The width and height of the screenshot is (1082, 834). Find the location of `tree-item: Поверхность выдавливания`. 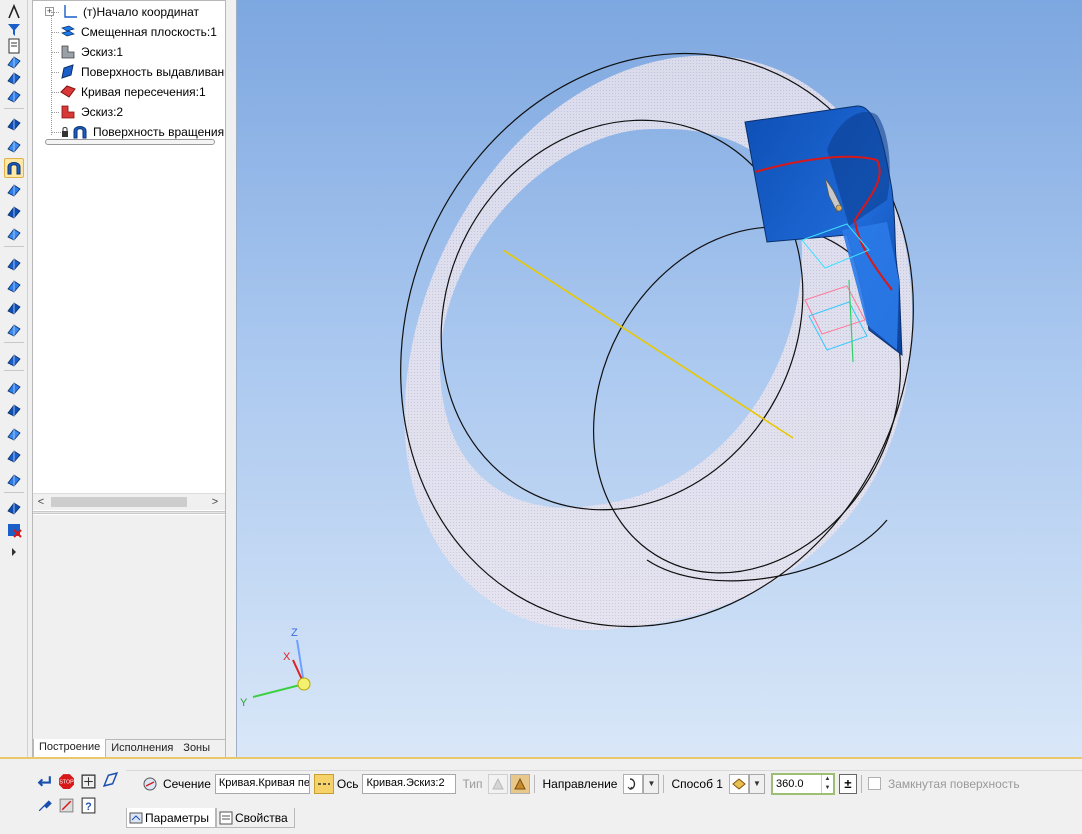

tree-item: Поверхность выдавливания is located at coordinates (129, 72).